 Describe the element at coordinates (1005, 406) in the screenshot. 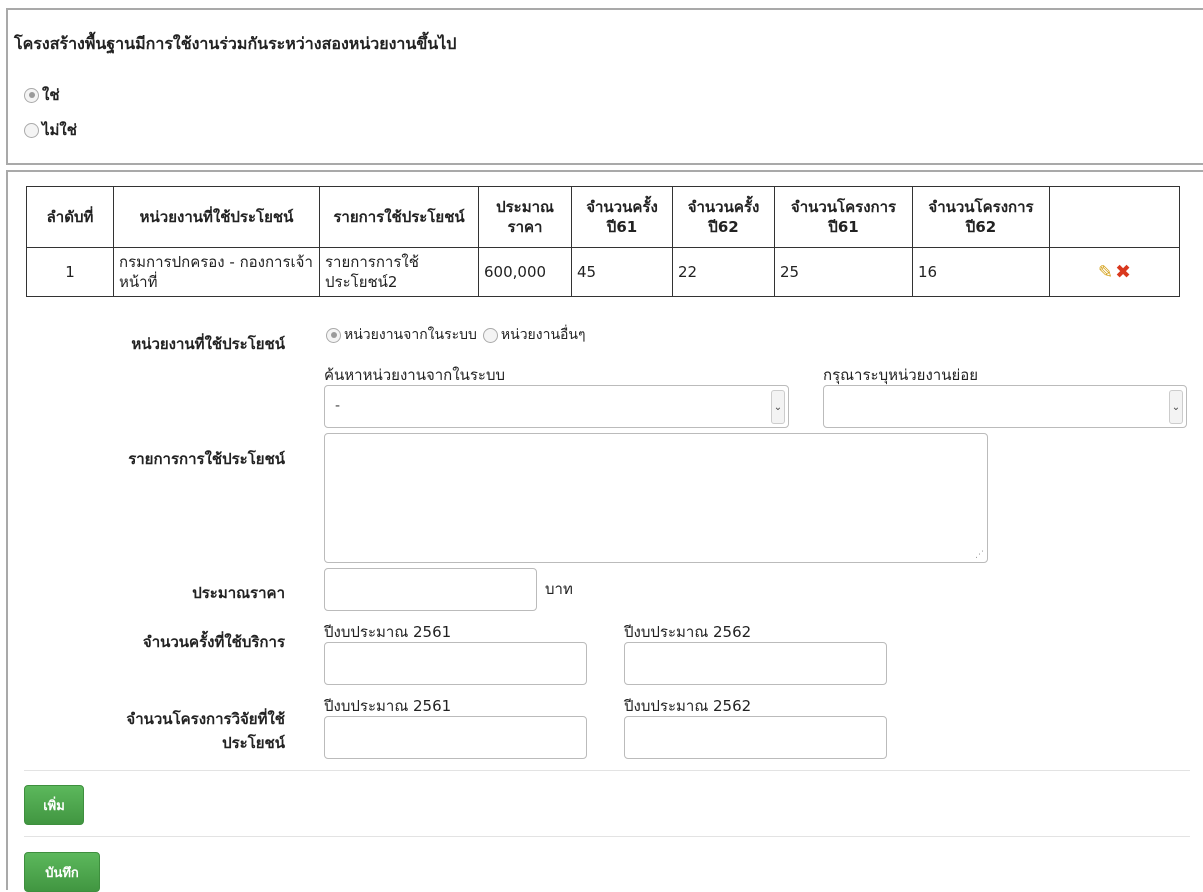

I see `subagency-select: ⌄` at that location.